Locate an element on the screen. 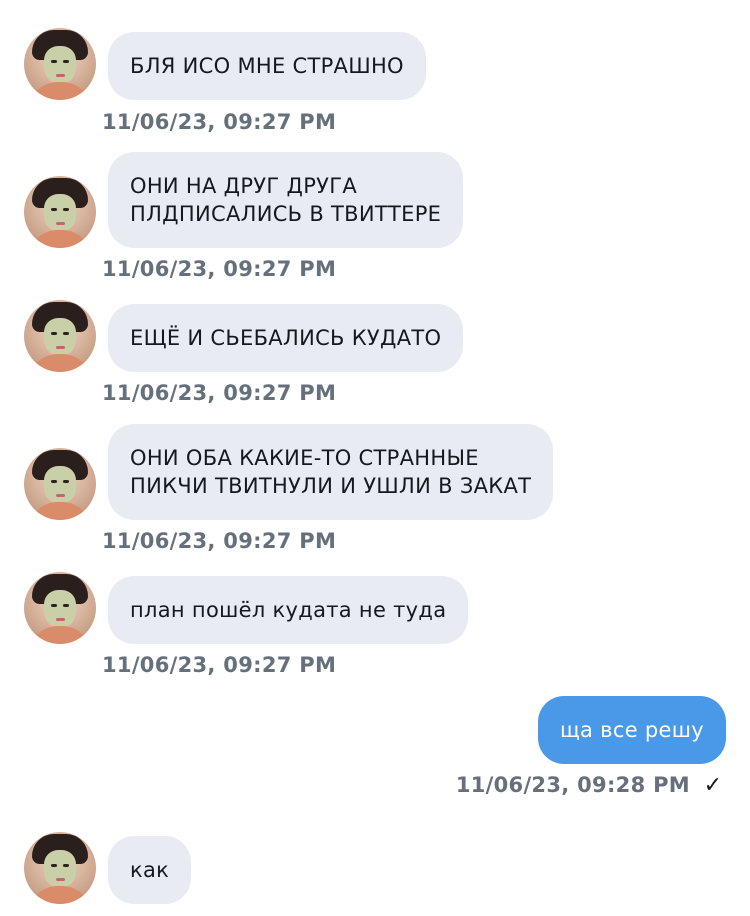 Image resolution: width=750 pixels, height=916 pixels. message-timestamp: 11/06/23, 09:28 PM is located at coordinates (572, 785).